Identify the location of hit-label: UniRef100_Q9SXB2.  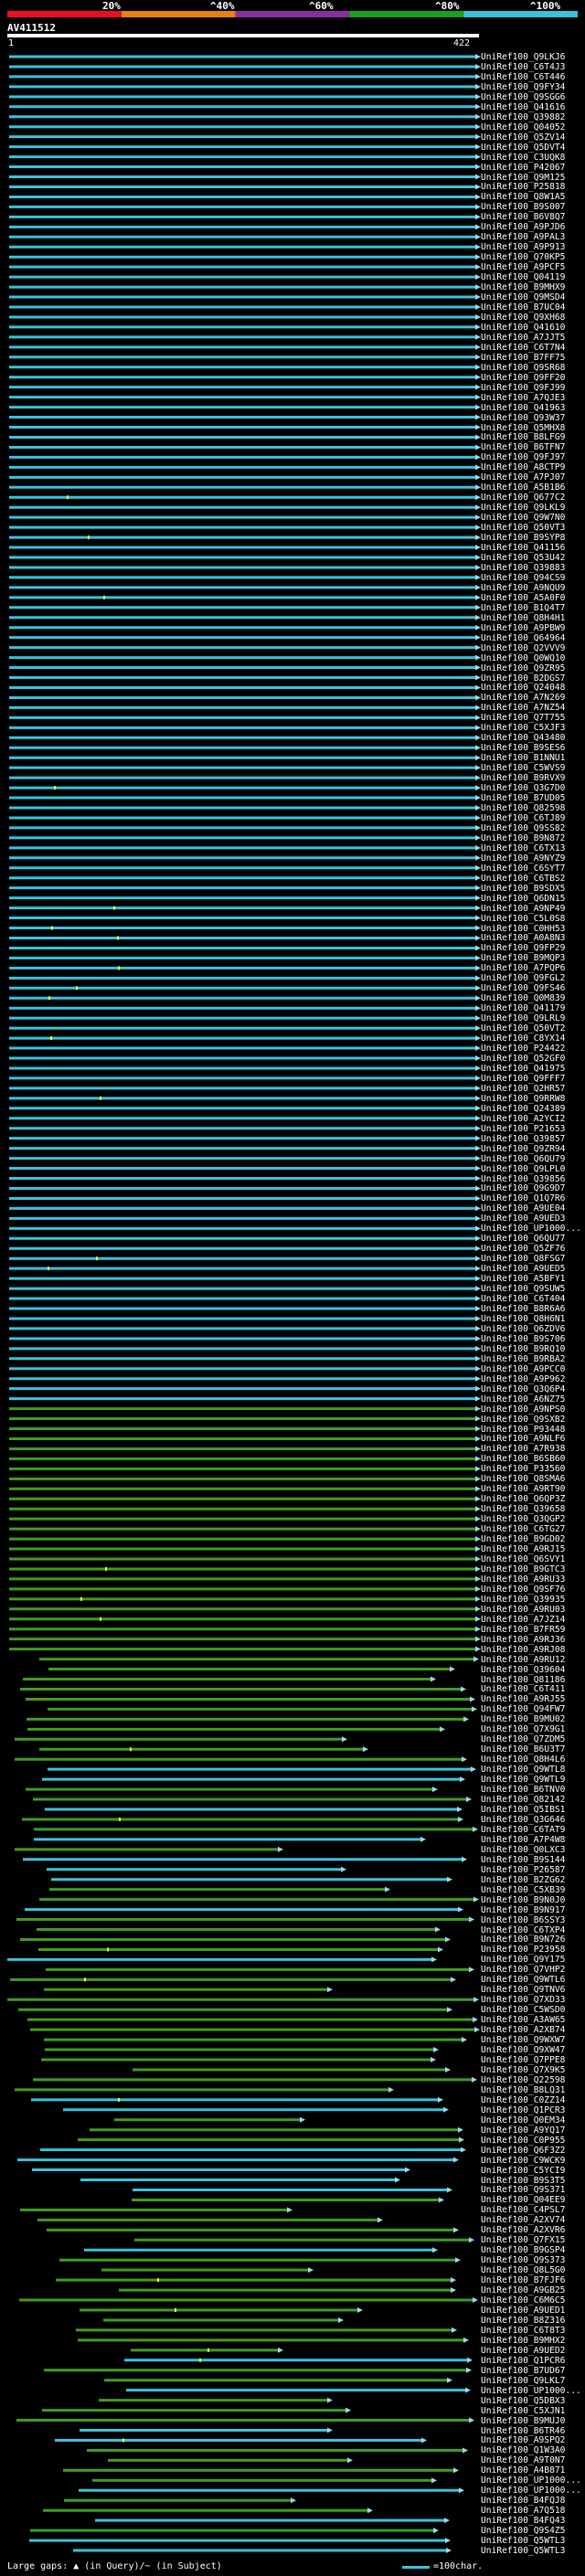
(523, 1420).